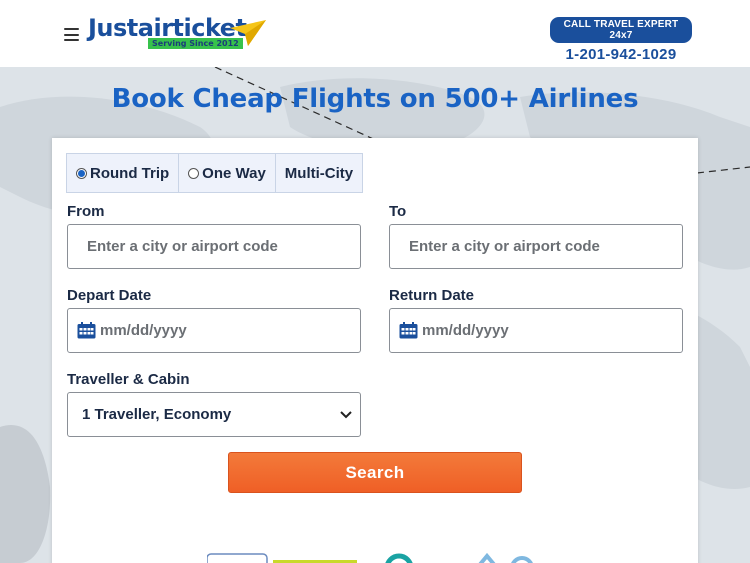 The height and width of the screenshot is (563, 750). Describe the element at coordinates (130, 173) in the screenshot. I see `trip-tab-label: Round Trip` at that location.